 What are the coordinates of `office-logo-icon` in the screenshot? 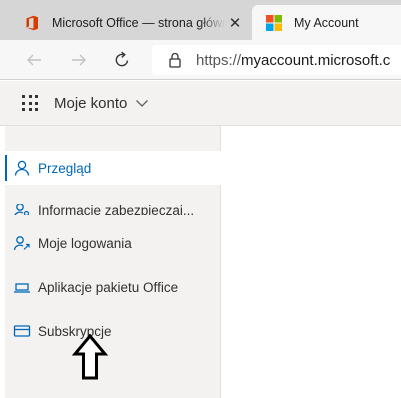 It's located at (32, 23).